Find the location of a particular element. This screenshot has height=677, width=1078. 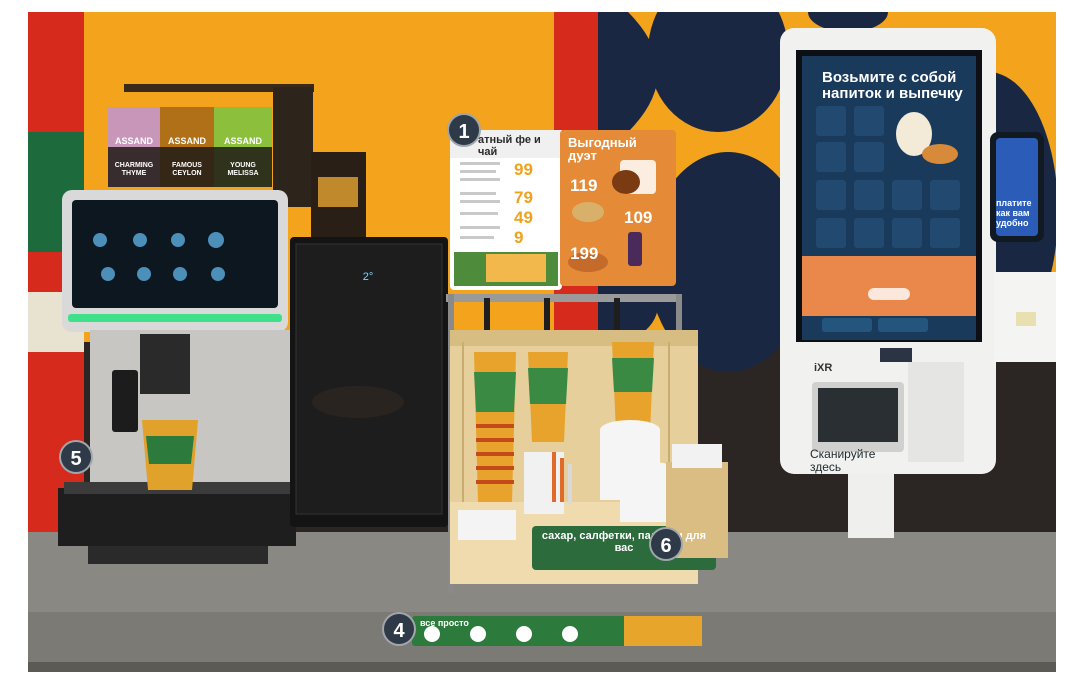

kiosk-brand: iXR is located at coordinates (823, 368).